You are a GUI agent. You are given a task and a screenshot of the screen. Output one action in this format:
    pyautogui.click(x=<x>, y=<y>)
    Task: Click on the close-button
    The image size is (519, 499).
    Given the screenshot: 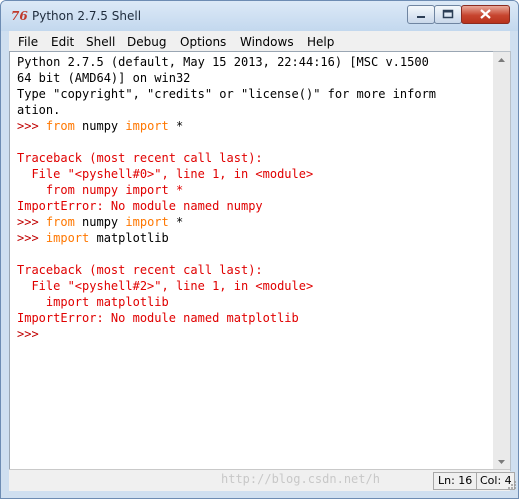 What is the action you would take?
    pyautogui.click(x=485, y=14)
    